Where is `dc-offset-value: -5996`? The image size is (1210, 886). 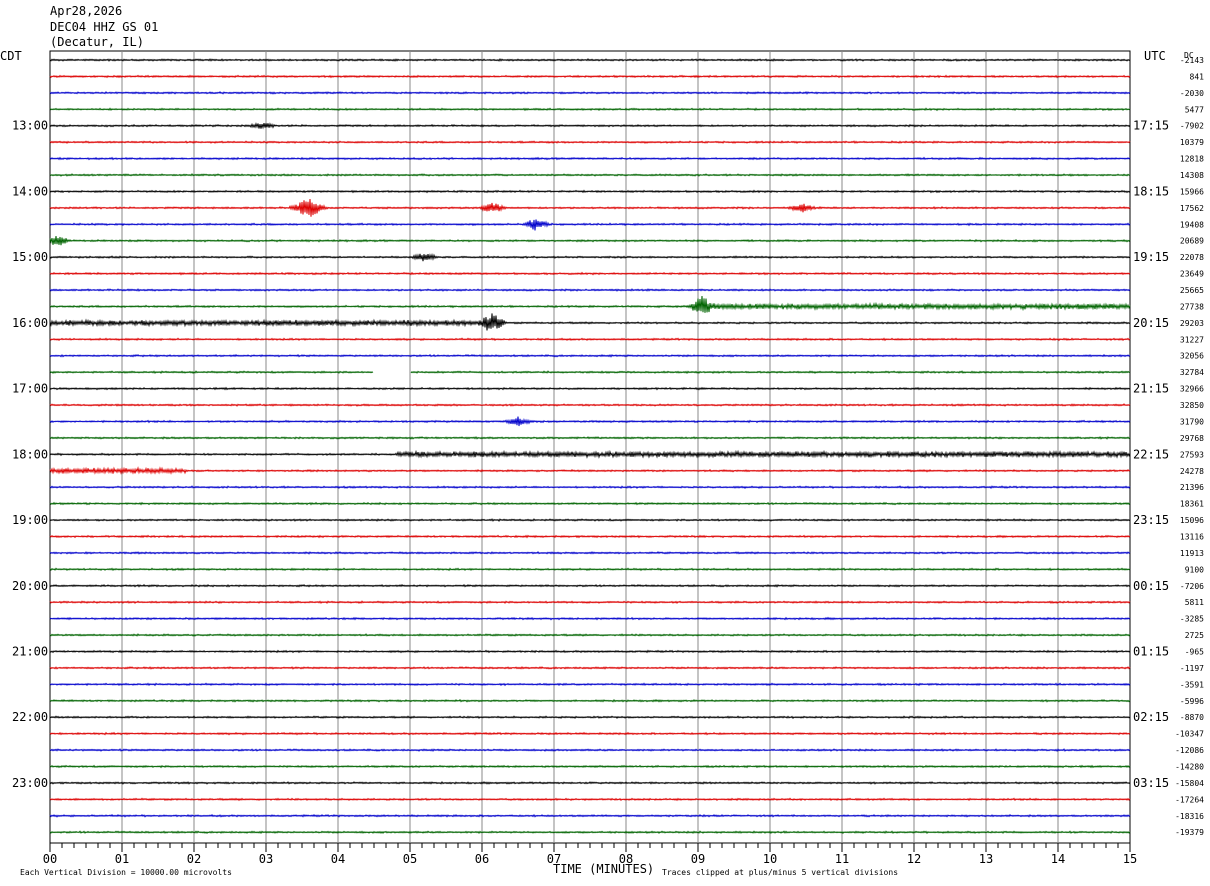
dc-offset-value: -5996 is located at coordinates (1192, 701).